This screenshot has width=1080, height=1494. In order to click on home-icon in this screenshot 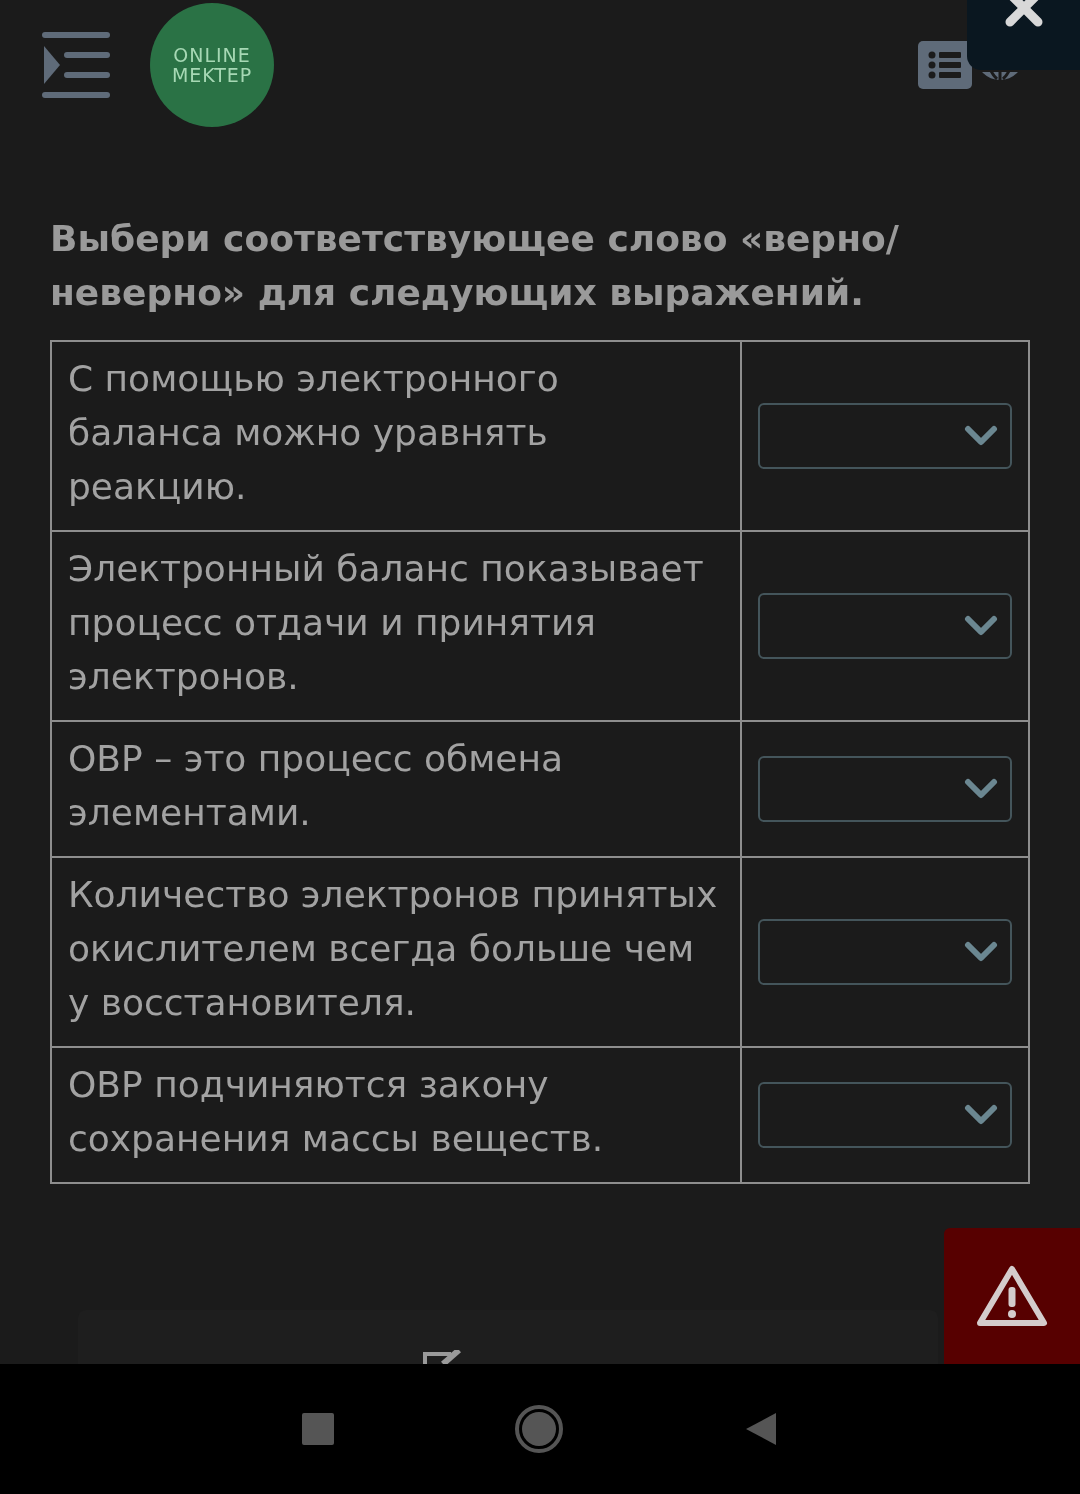, I will do `click(539, 1429)`.